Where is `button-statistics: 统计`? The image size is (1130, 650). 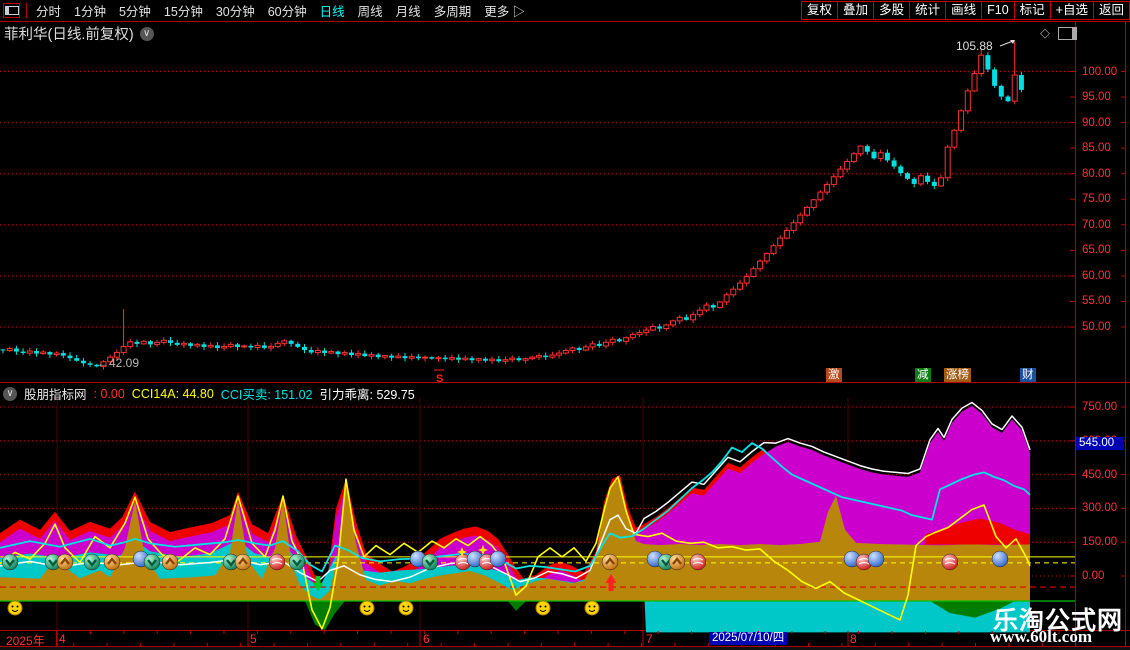
button-statistics: 统计 is located at coordinates (928, 10).